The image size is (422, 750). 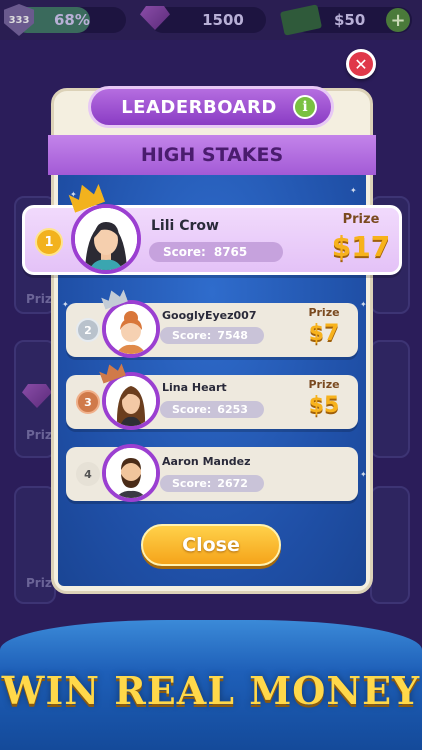 What do you see at coordinates (232, 335) in the screenshot?
I see `score-value: 7548` at bounding box center [232, 335].